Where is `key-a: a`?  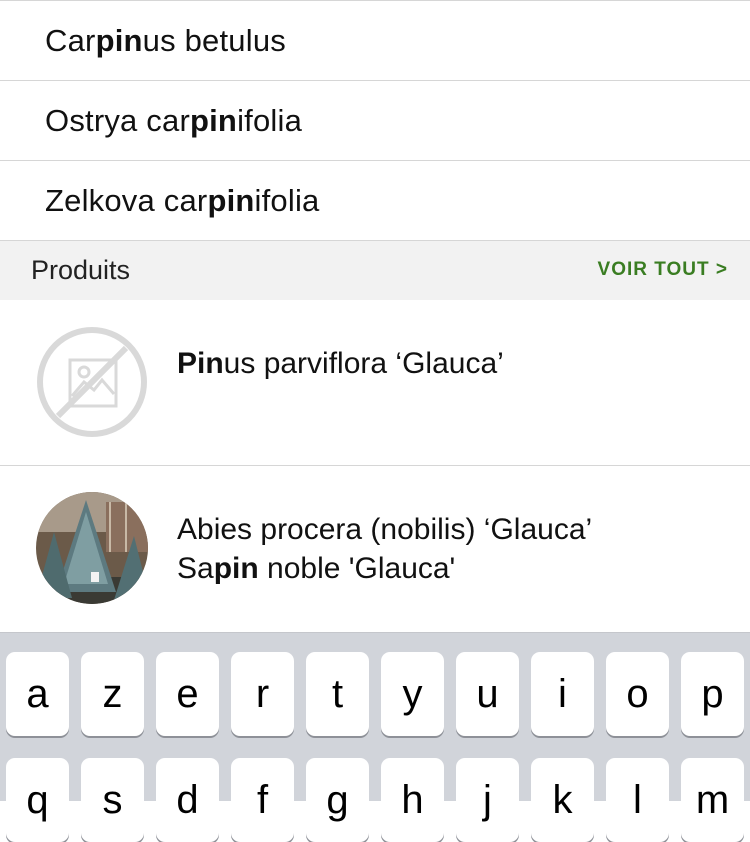
key-a: a is located at coordinates (37, 694).